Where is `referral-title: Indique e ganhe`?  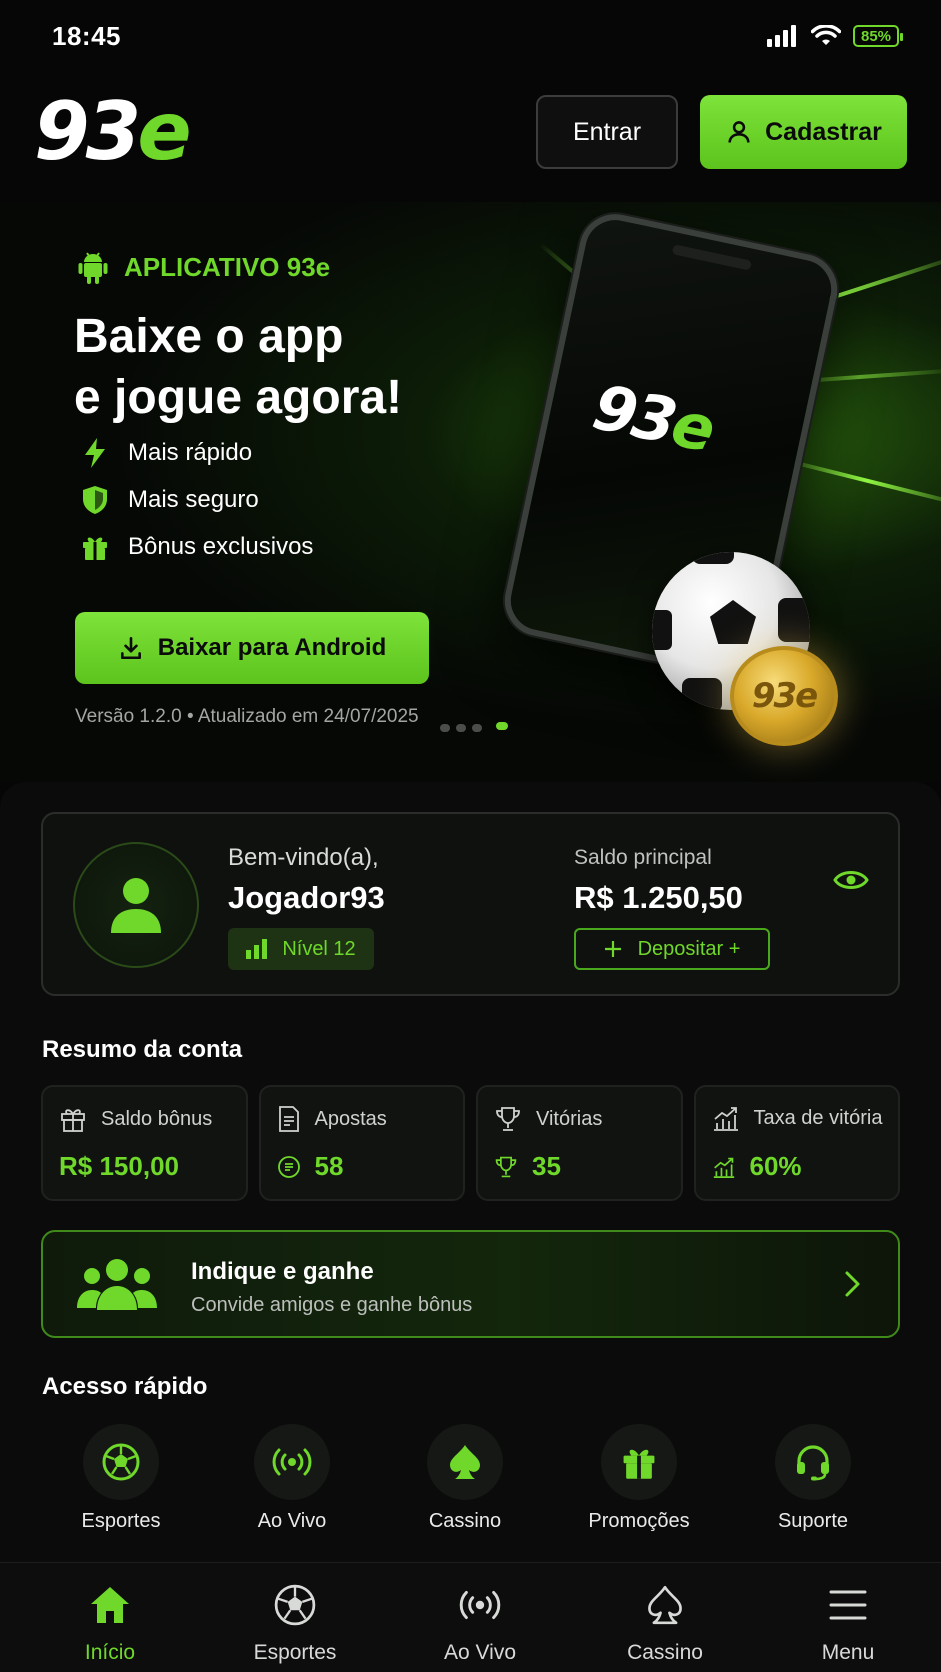 referral-title: Indique e ganhe is located at coordinates (282, 1271).